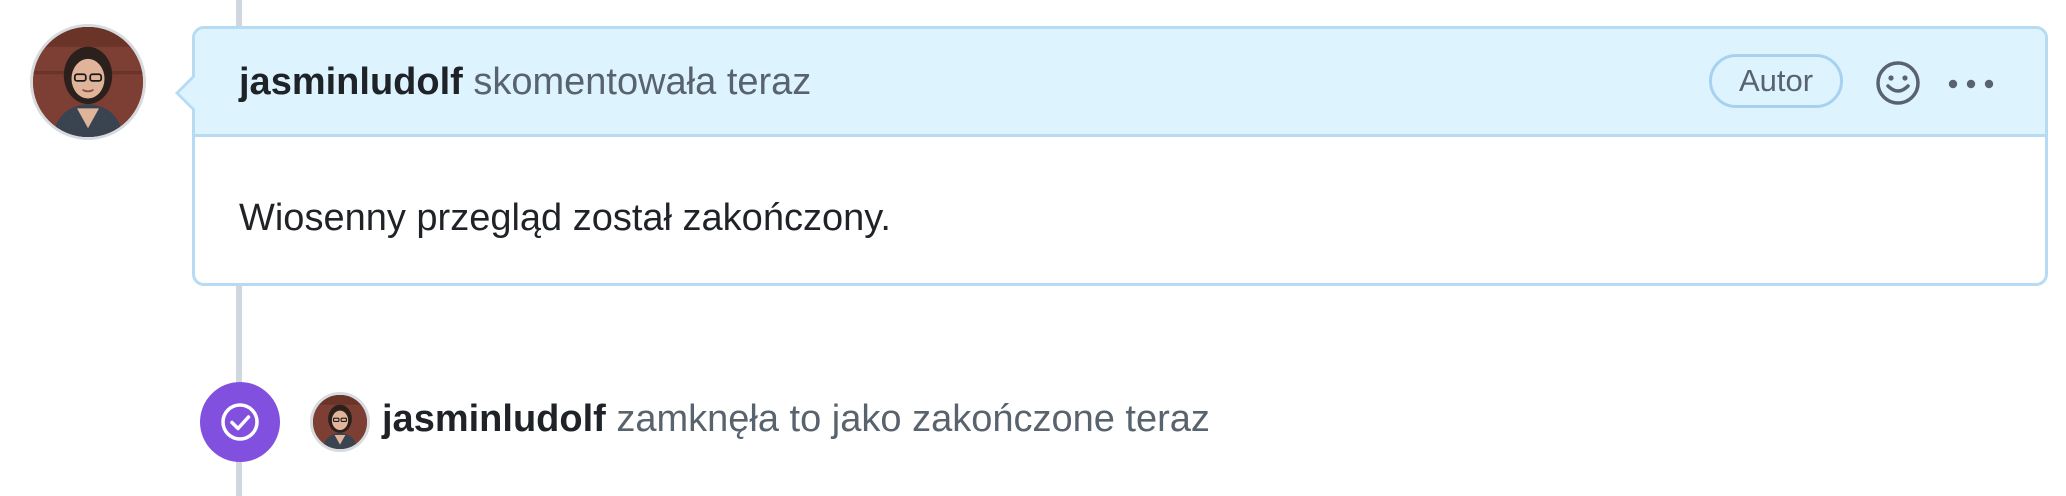  I want to click on author-badge: Autor, so click(1776, 81).